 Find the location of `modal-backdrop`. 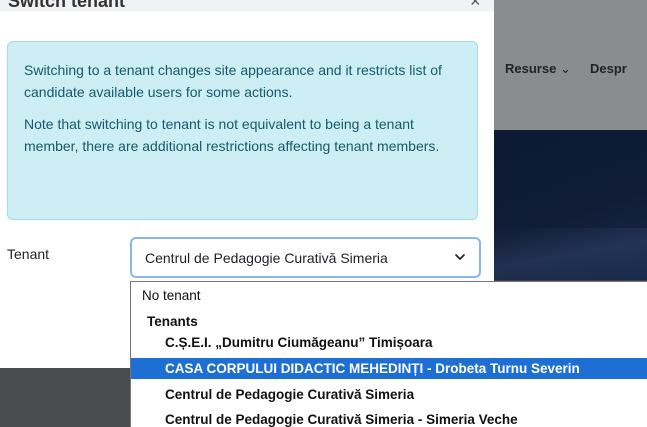

modal-backdrop is located at coordinates (65, 397).